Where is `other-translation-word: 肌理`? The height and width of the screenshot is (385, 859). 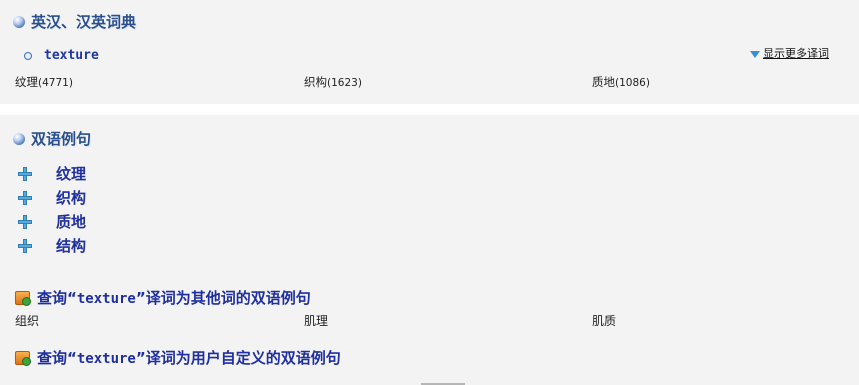 other-translation-word: 肌理 is located at coordinates (316, 320).